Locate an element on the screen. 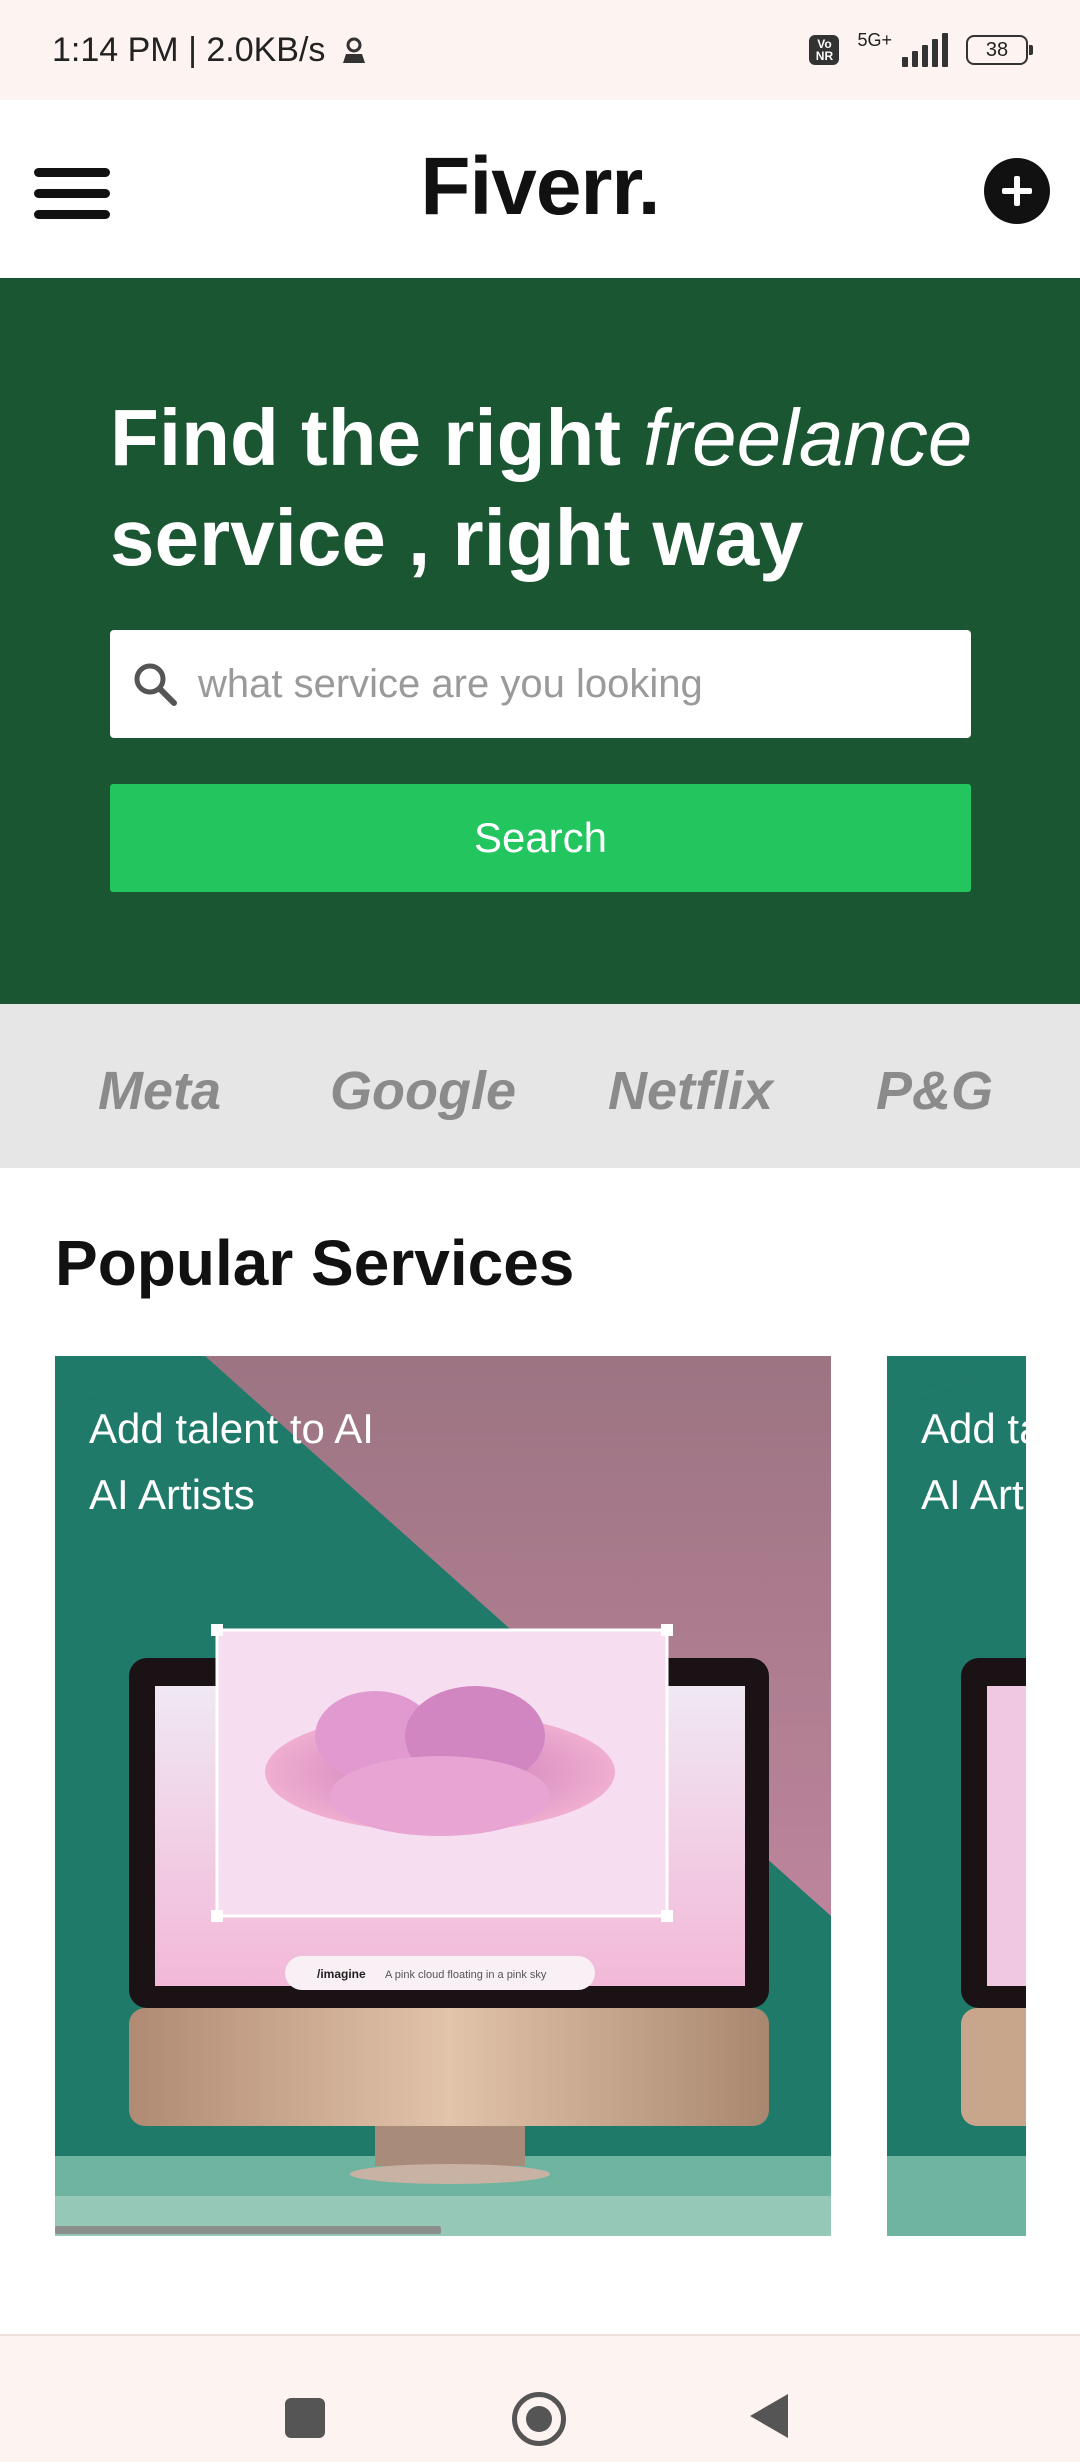 Image resolution: width=1080 pixels, height=2462 pixels. popular-services-title: Popular Services is located at coordinates (315, 1263).